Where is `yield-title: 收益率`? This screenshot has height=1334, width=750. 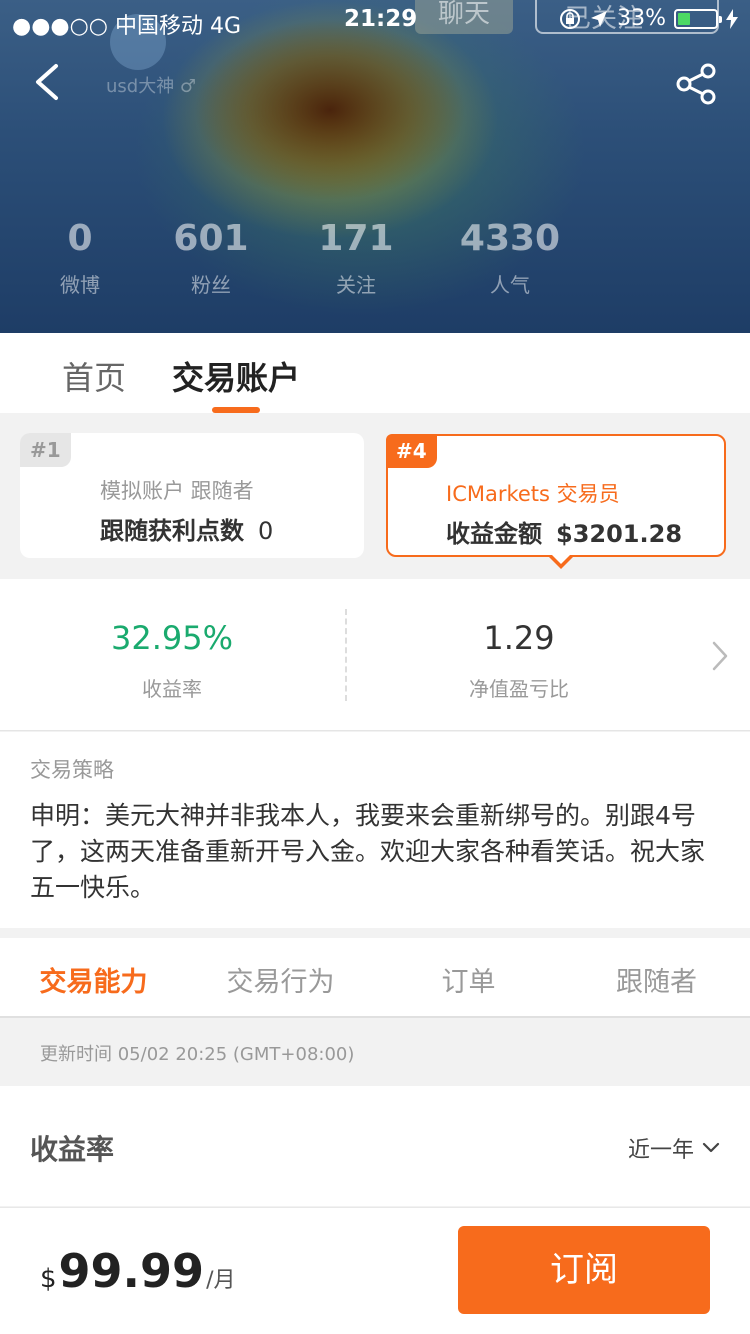
yield-title: 收益率 is located at coordinates (72, 1149).